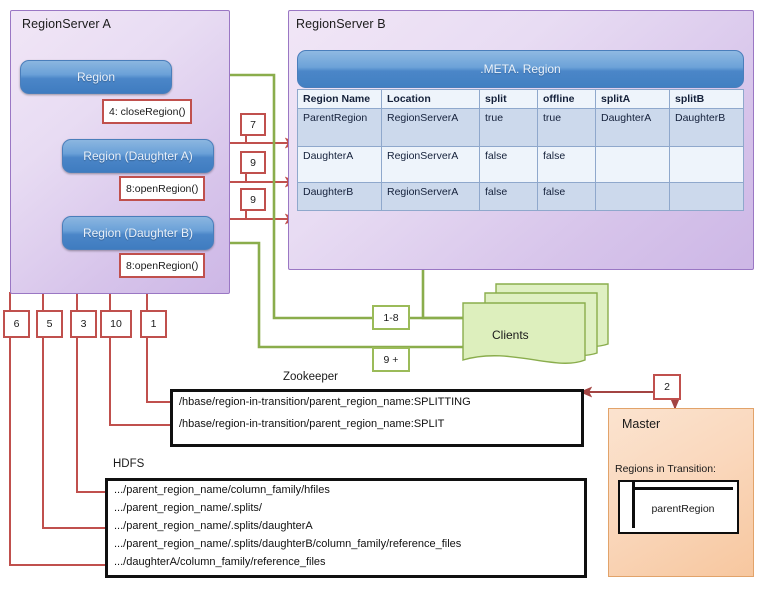 This screenshot has width=760, height=595. Describe the element at coordinates (706, 128) in the screenshot. I see `cell-splitb: DaughterB` at that location.